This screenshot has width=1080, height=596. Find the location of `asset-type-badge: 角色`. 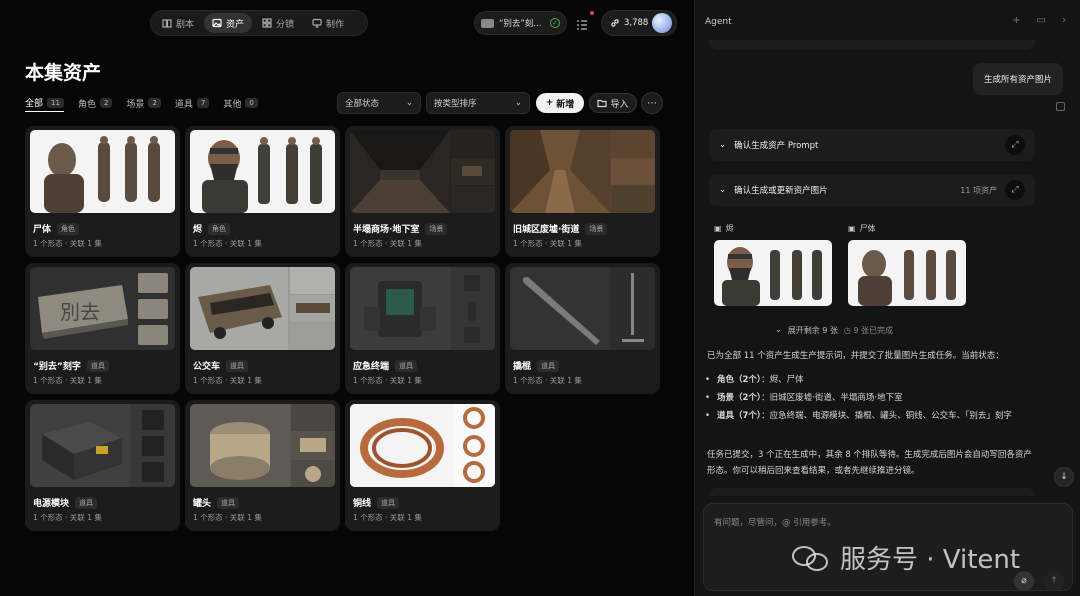

asset-type-badge: 角色 is located at coordinates (219, 228).